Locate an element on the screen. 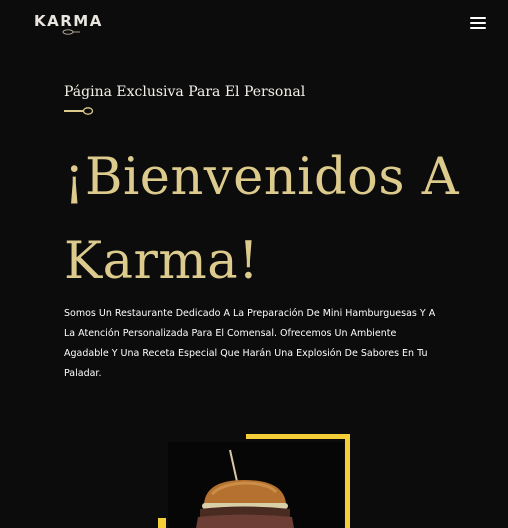 The image size is (508, 528). site-header: KARMA is located at coordinates (254, 24).